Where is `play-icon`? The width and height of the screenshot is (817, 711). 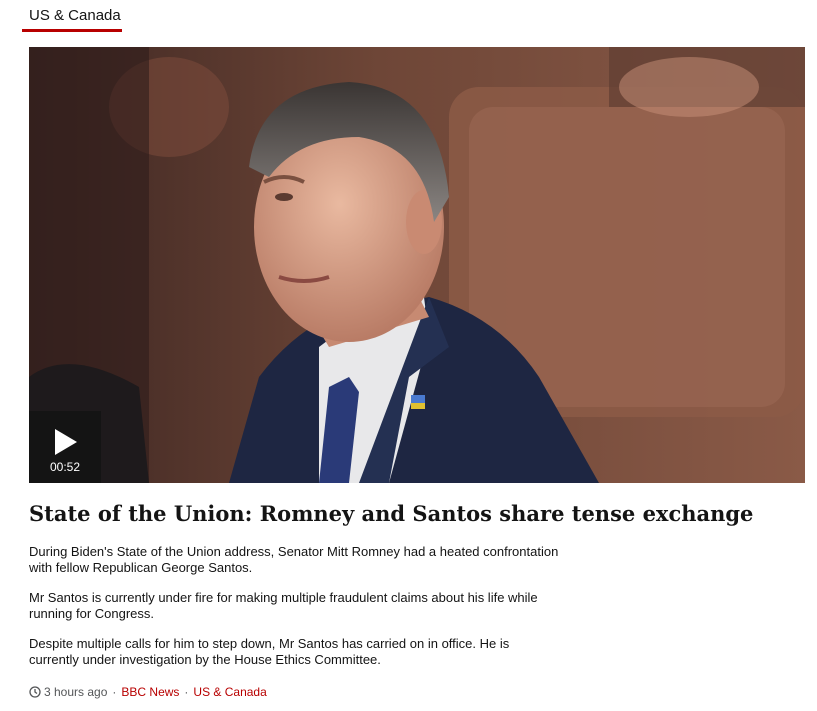 play-icon is located at coordinates (66, 442).